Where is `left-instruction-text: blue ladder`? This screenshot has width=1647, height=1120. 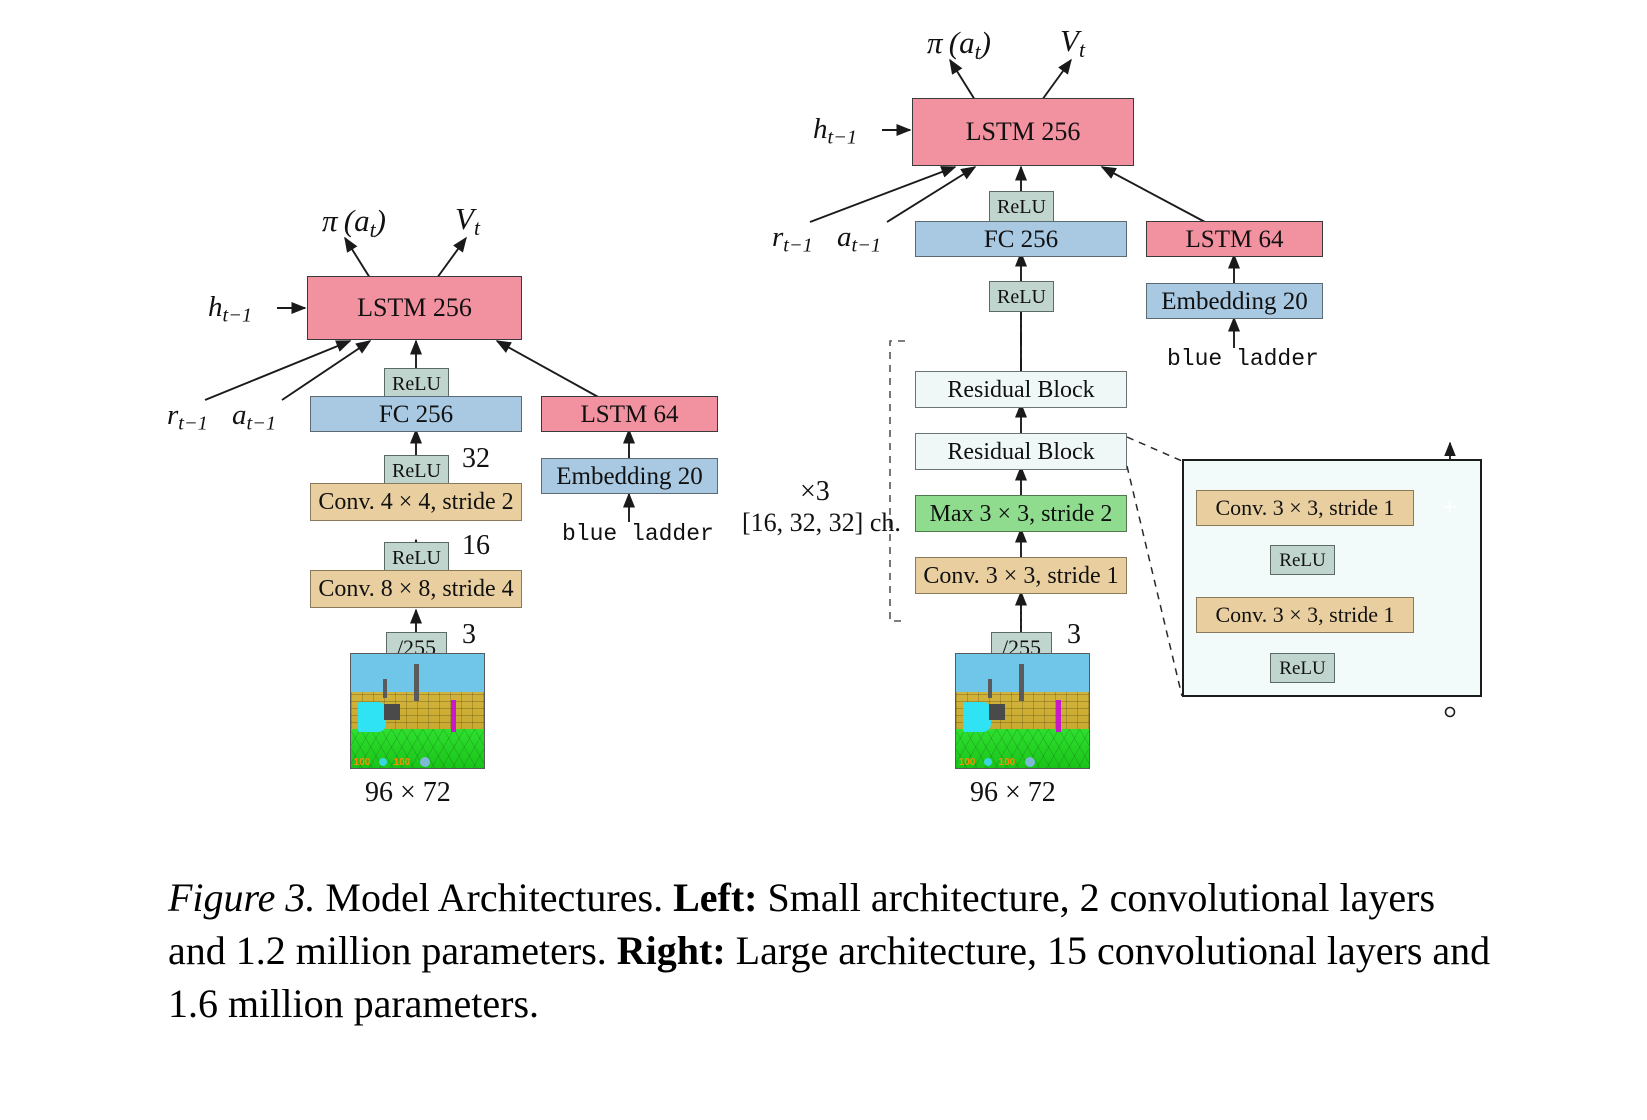 left-instruction-text: blue ladder is located at coordinates (638, 534).